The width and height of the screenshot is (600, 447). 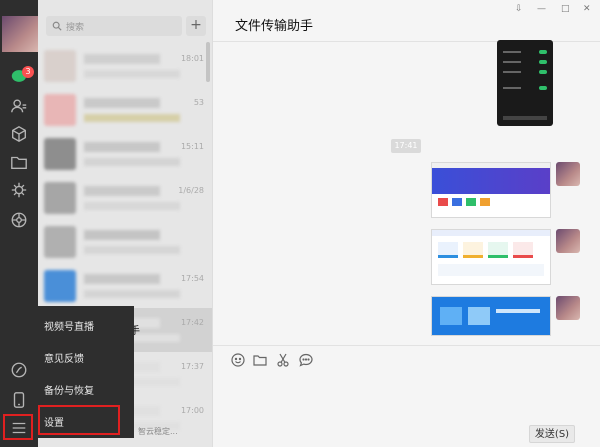 I want to click on input-divider, so click(x=406, y=345).